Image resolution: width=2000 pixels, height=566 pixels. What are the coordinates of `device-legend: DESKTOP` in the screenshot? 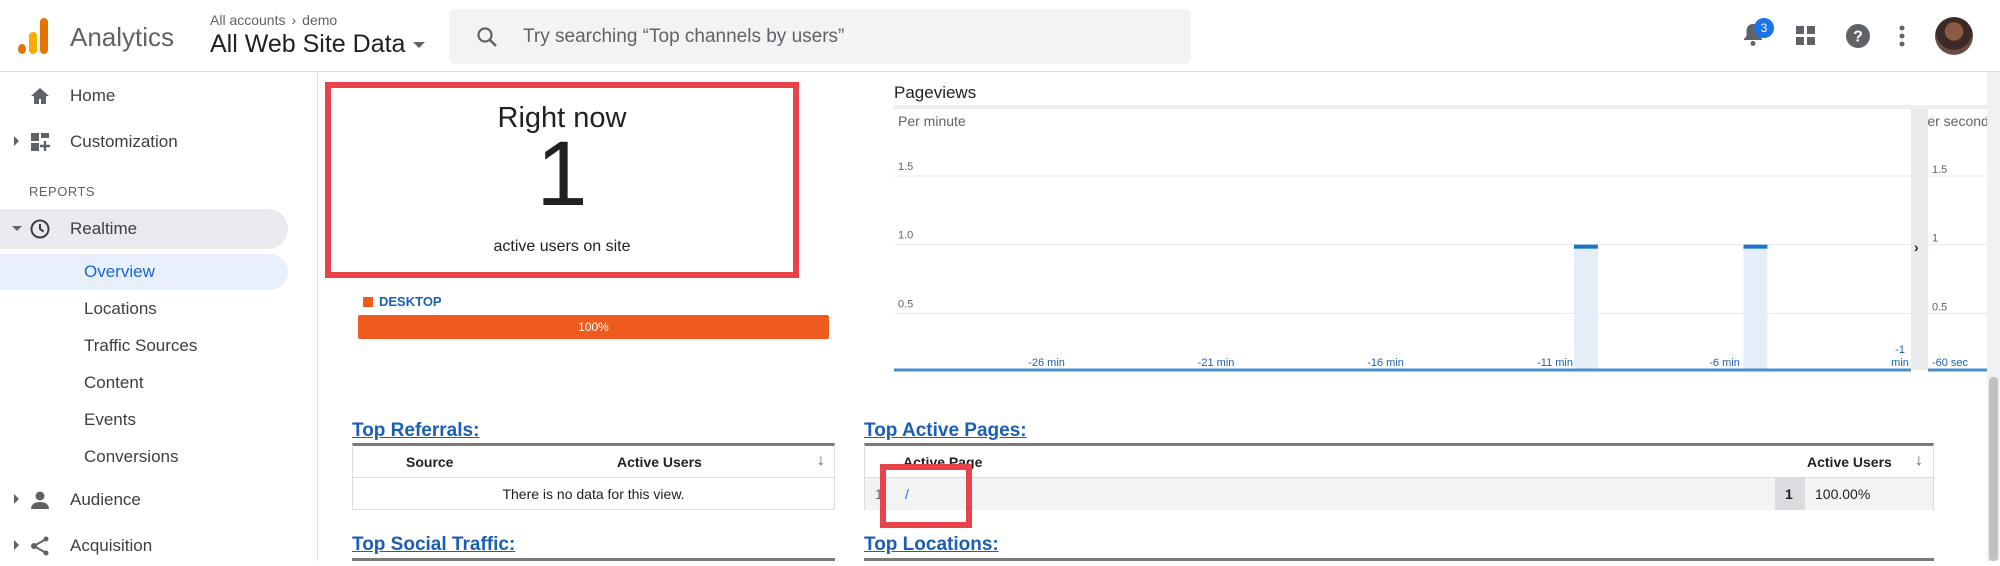 It's located at (402, 301).